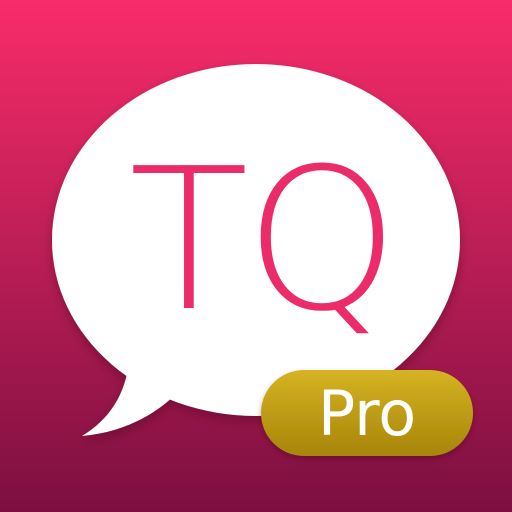 The height and width of the screenshot is (512, 512). What do you see at coordinates (367, 413) in the screenshot?
I see `pro-badge-label: Pro` at bounding box center [367, 413].